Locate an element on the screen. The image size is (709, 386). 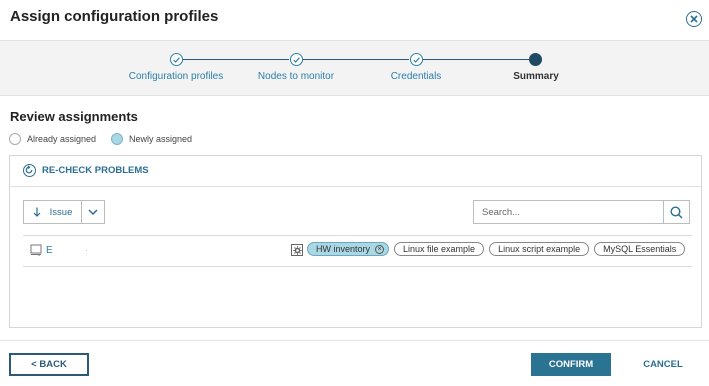
step-credentials-check-icon is located at coordinates (416, 59).